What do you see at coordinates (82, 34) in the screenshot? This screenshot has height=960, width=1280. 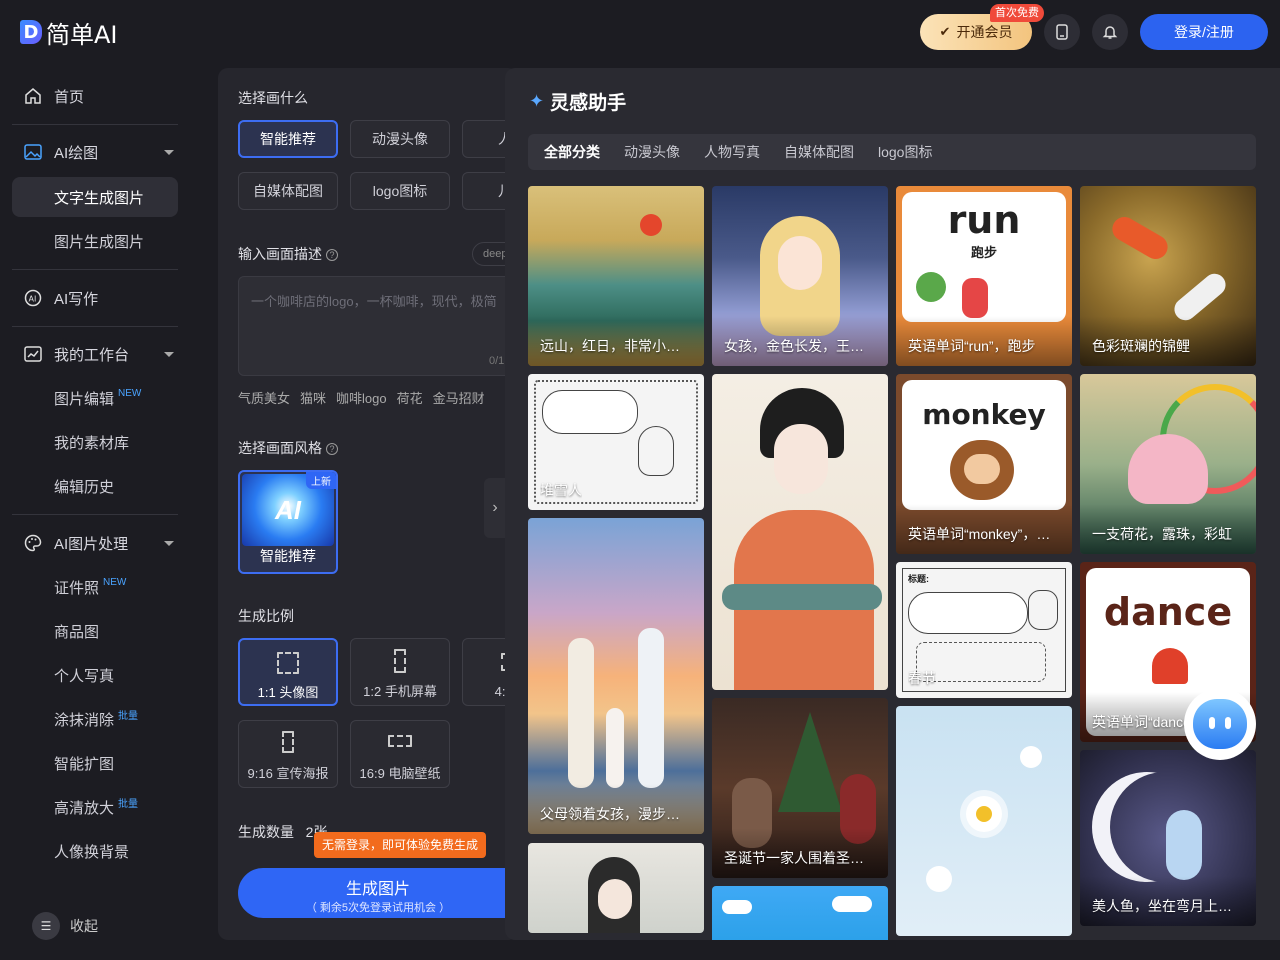 I see `logo-text: 简单AI` at bounding box center [82, 34].